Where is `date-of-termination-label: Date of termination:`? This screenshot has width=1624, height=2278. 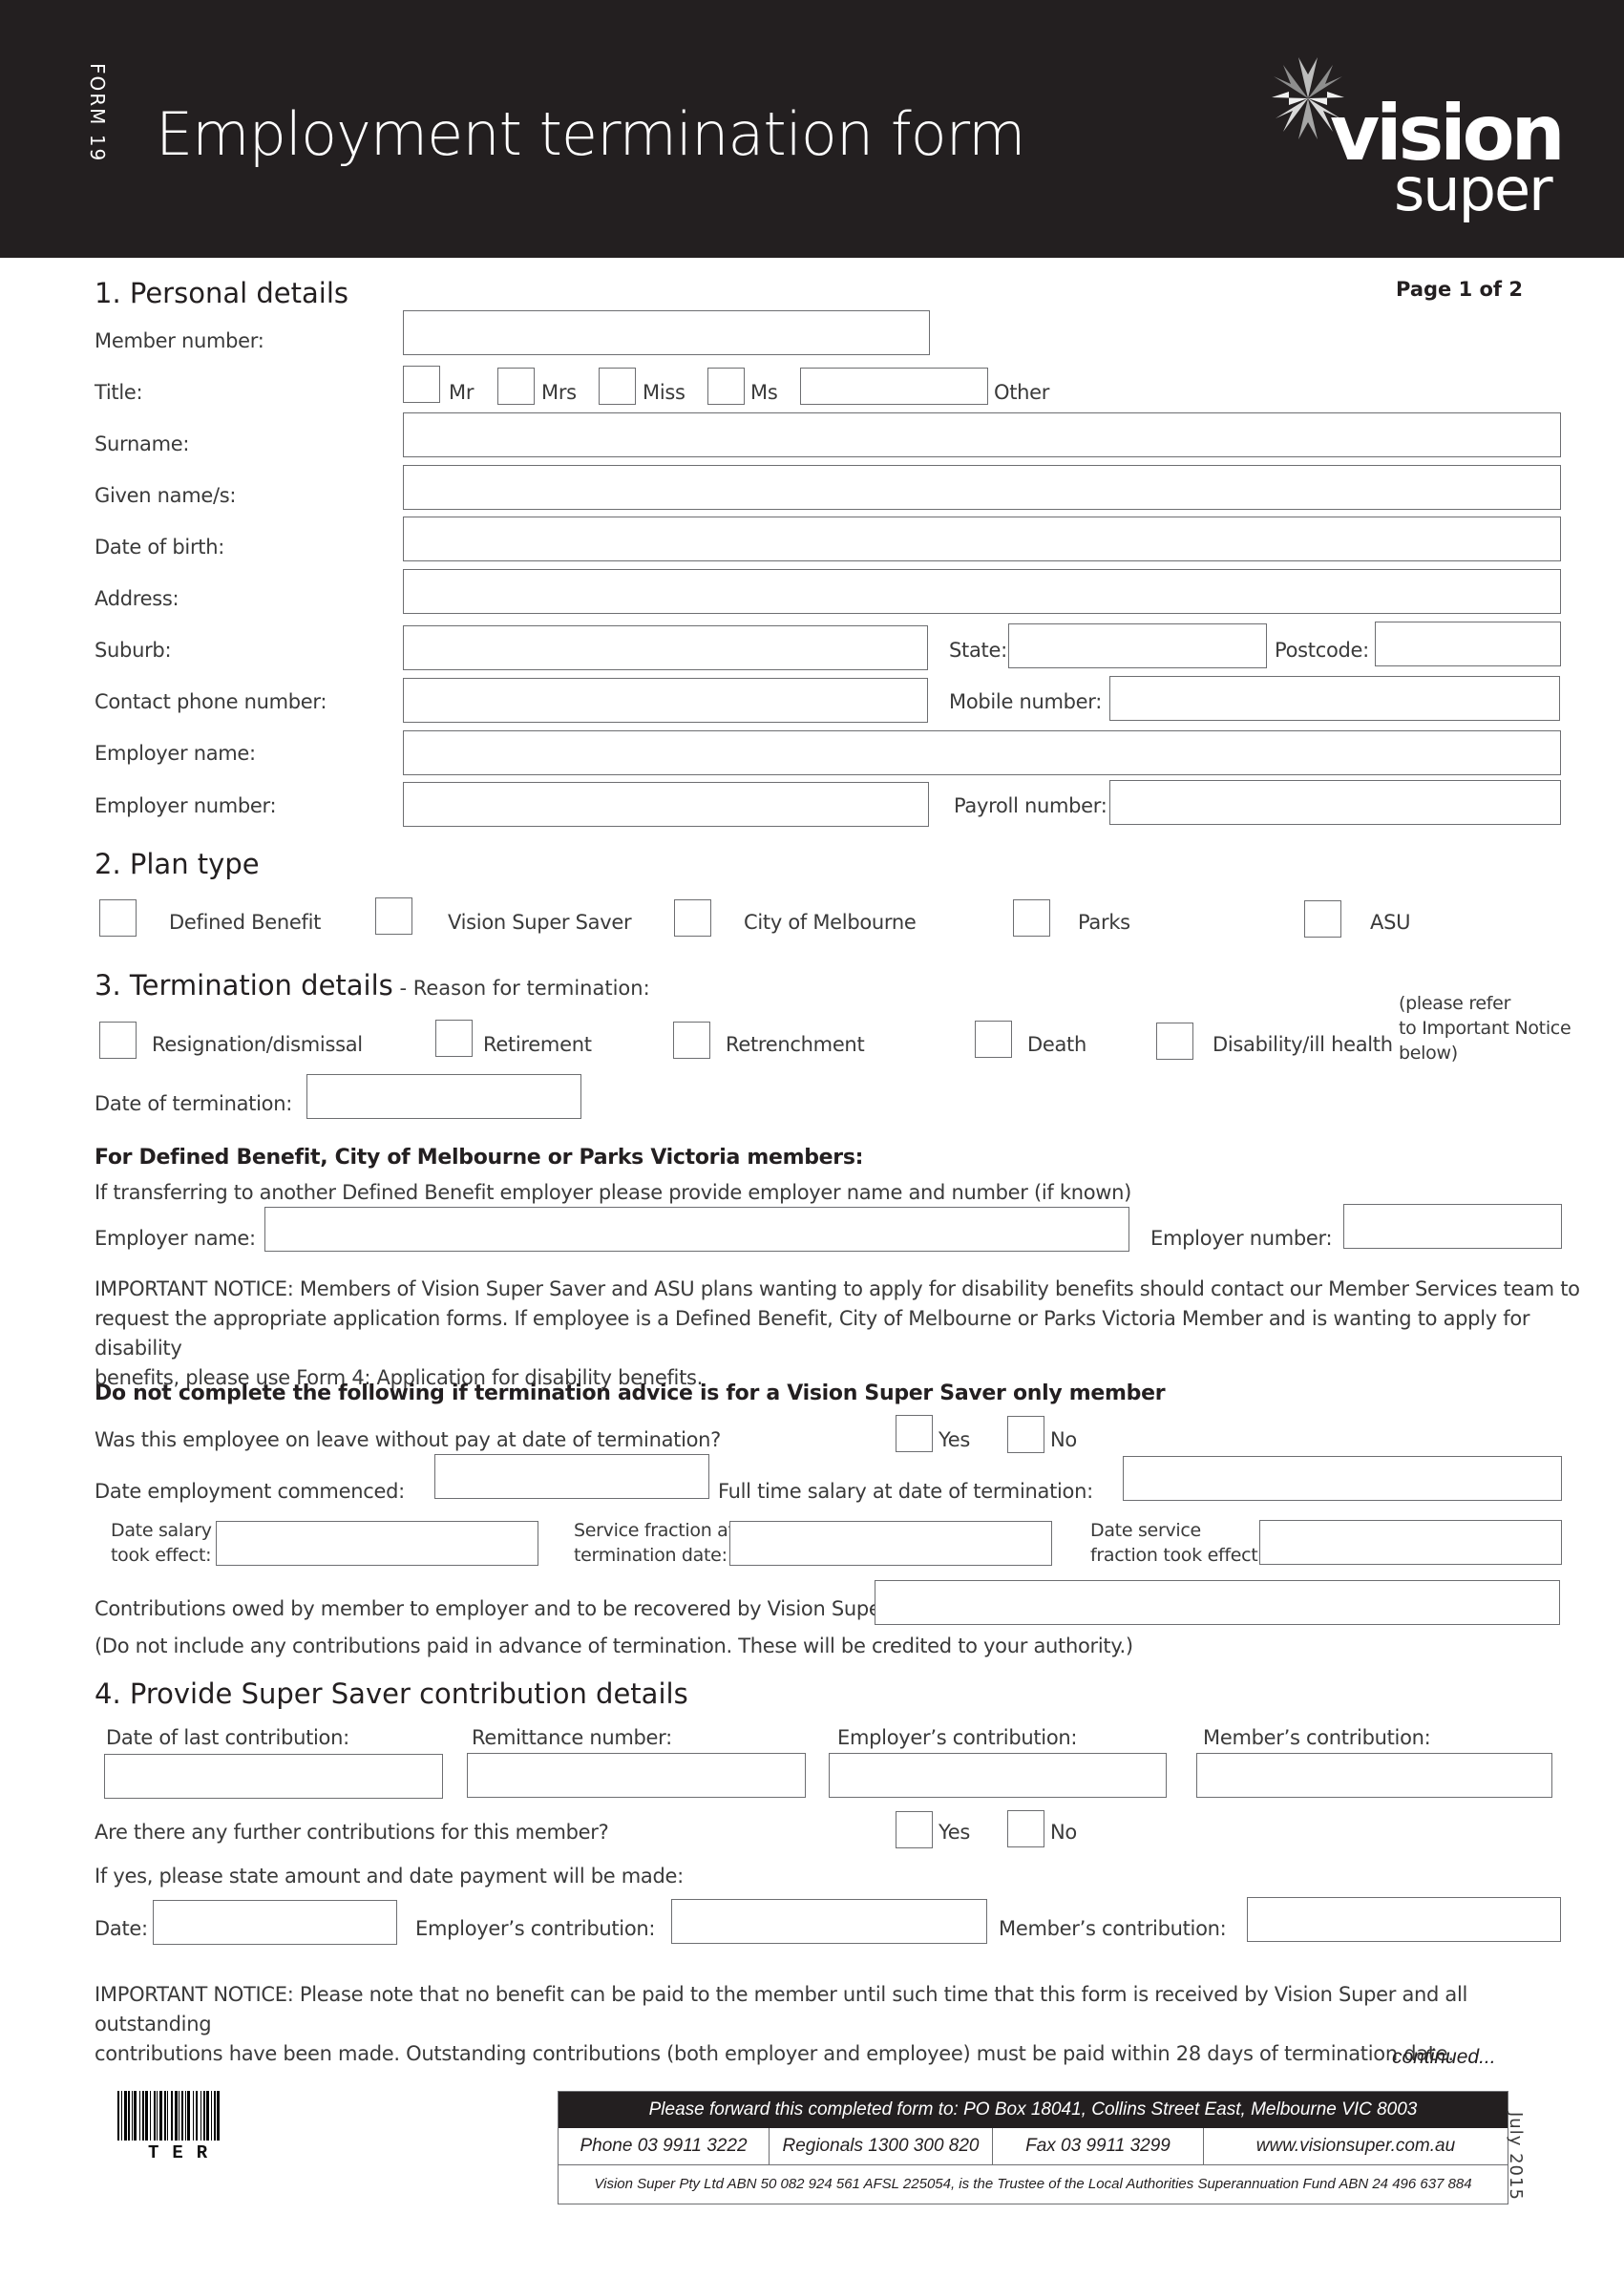 date-of-termination-label: Date of termination: is located at coordinates (193, 1103).